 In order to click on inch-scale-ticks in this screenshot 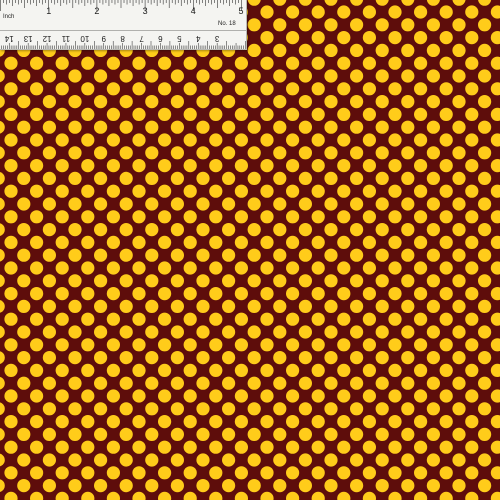, I will do `click(121, 5)`.